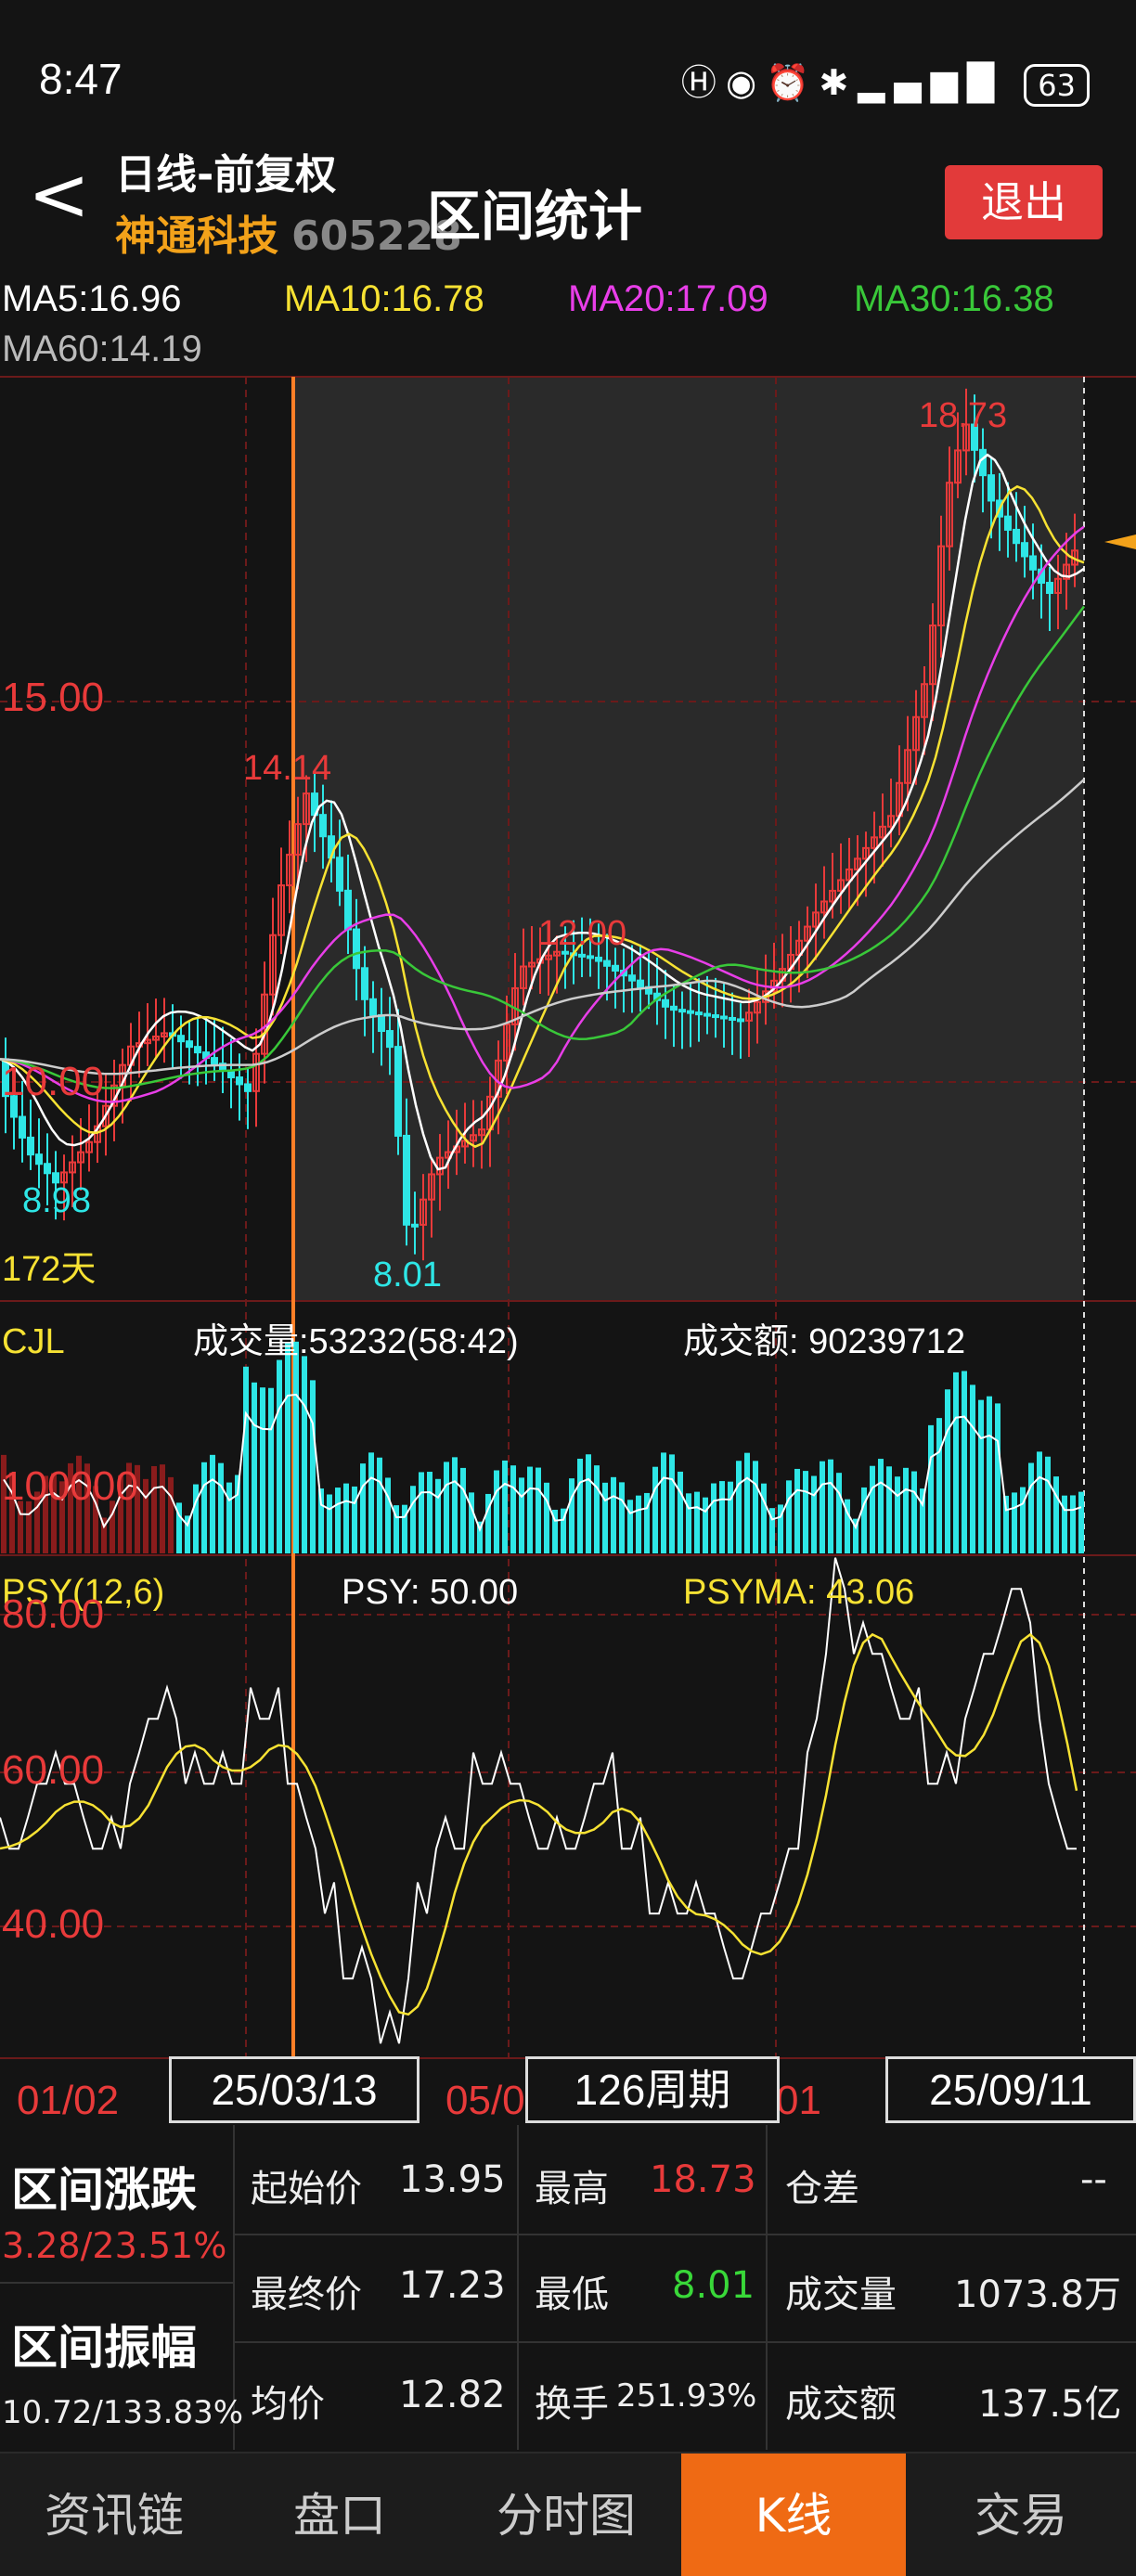  Describe the element at coordinates (59, 195) in the screenshot. I see `back-arrow-icon: <` at that location.